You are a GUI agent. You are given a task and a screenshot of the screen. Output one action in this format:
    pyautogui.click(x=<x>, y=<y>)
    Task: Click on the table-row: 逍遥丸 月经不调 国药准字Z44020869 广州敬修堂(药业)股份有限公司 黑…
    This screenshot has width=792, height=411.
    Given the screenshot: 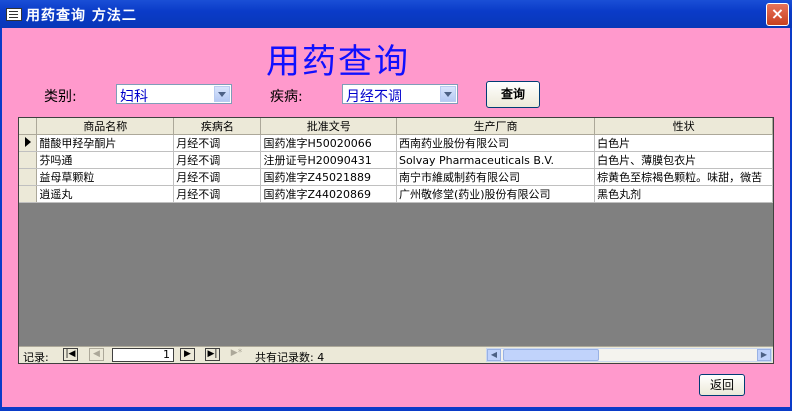 What is the action you would take?
    pyautogui.click(x=396, y=194)
    